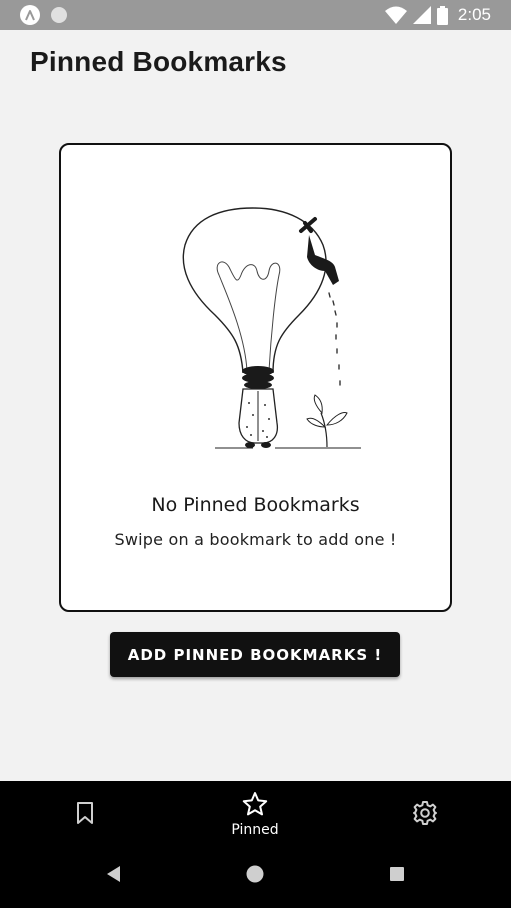  What do you see at coordinates (425, 813) in the screenshot?
I see `gear-icon` at bounding box center [425, 813].